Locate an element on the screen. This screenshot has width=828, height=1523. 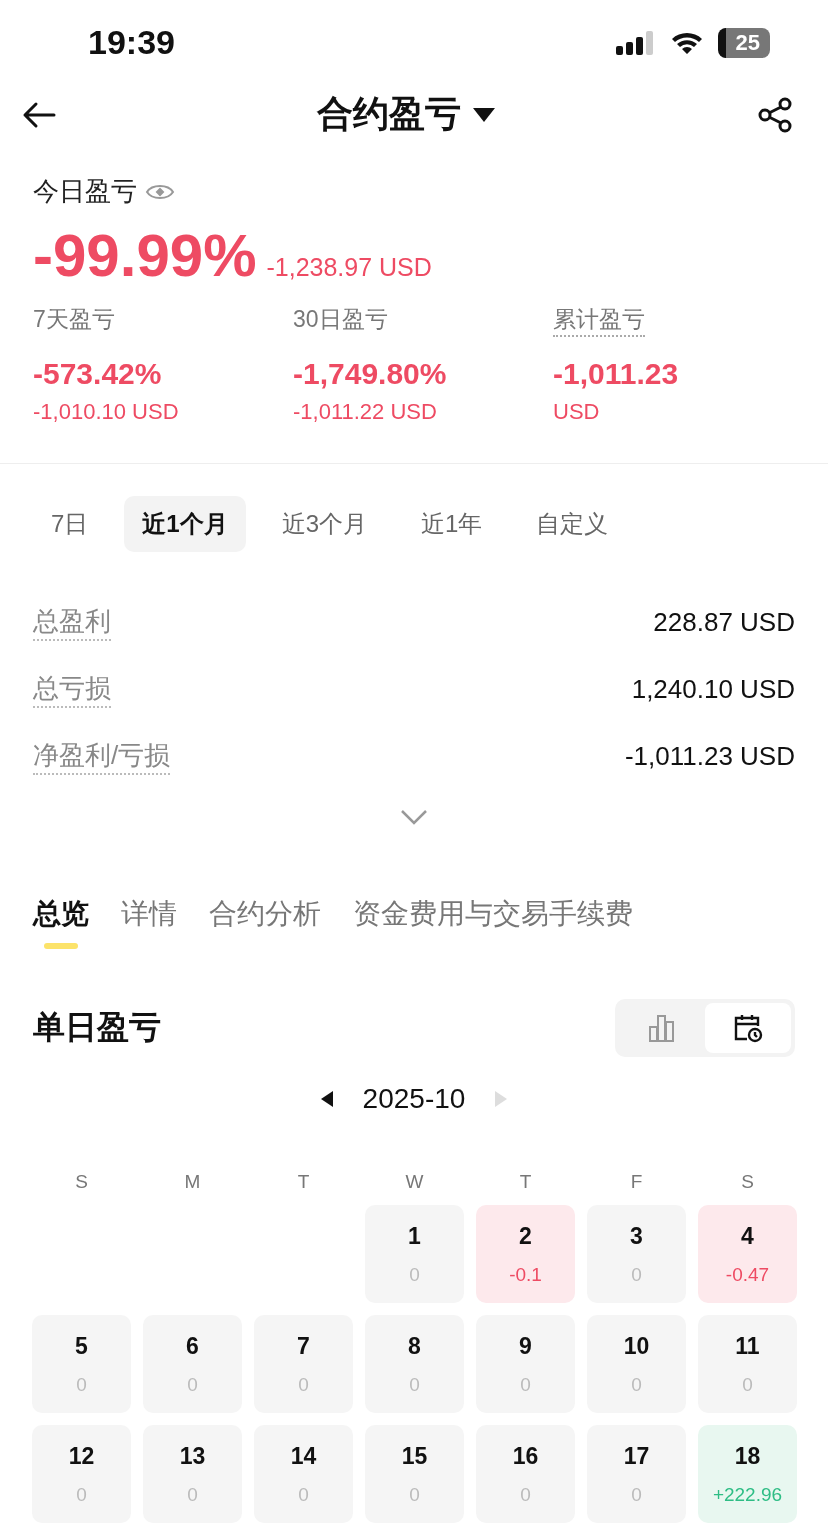
calendar-day: 16 0 is located at coordinates (525, 1474).